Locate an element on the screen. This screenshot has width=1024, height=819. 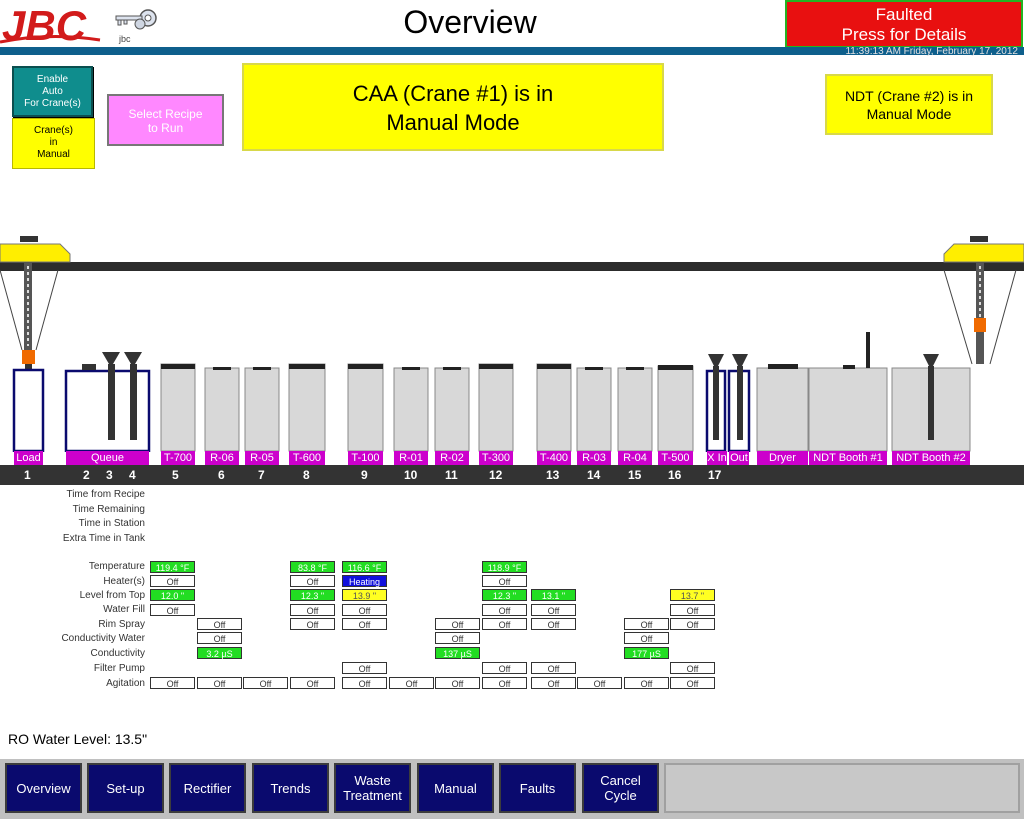
temperature-cell: 116.6 °F is located at coordinates (364, 567).